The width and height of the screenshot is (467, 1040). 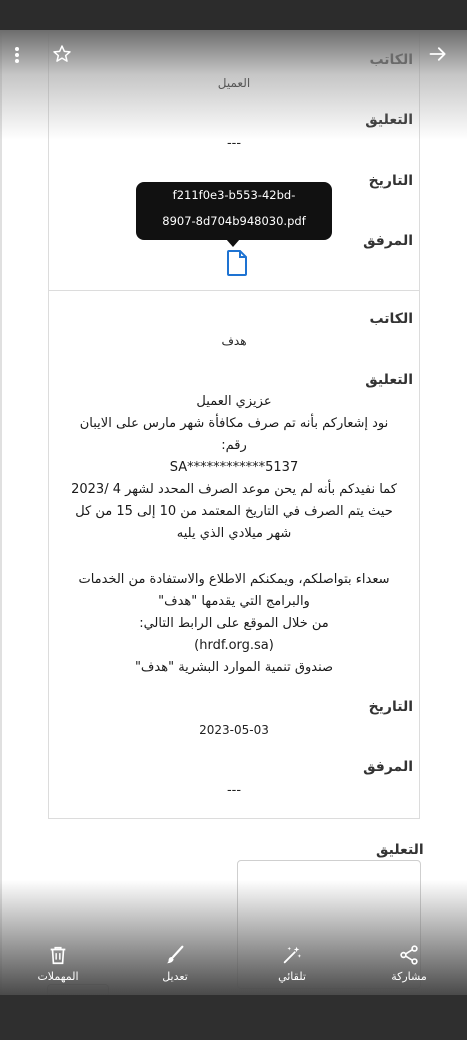 What do you see at coordinates (292, 976) in the screenshot?
I see `auto-enhance-label: تلقائي` at bounding box center [292, 976].